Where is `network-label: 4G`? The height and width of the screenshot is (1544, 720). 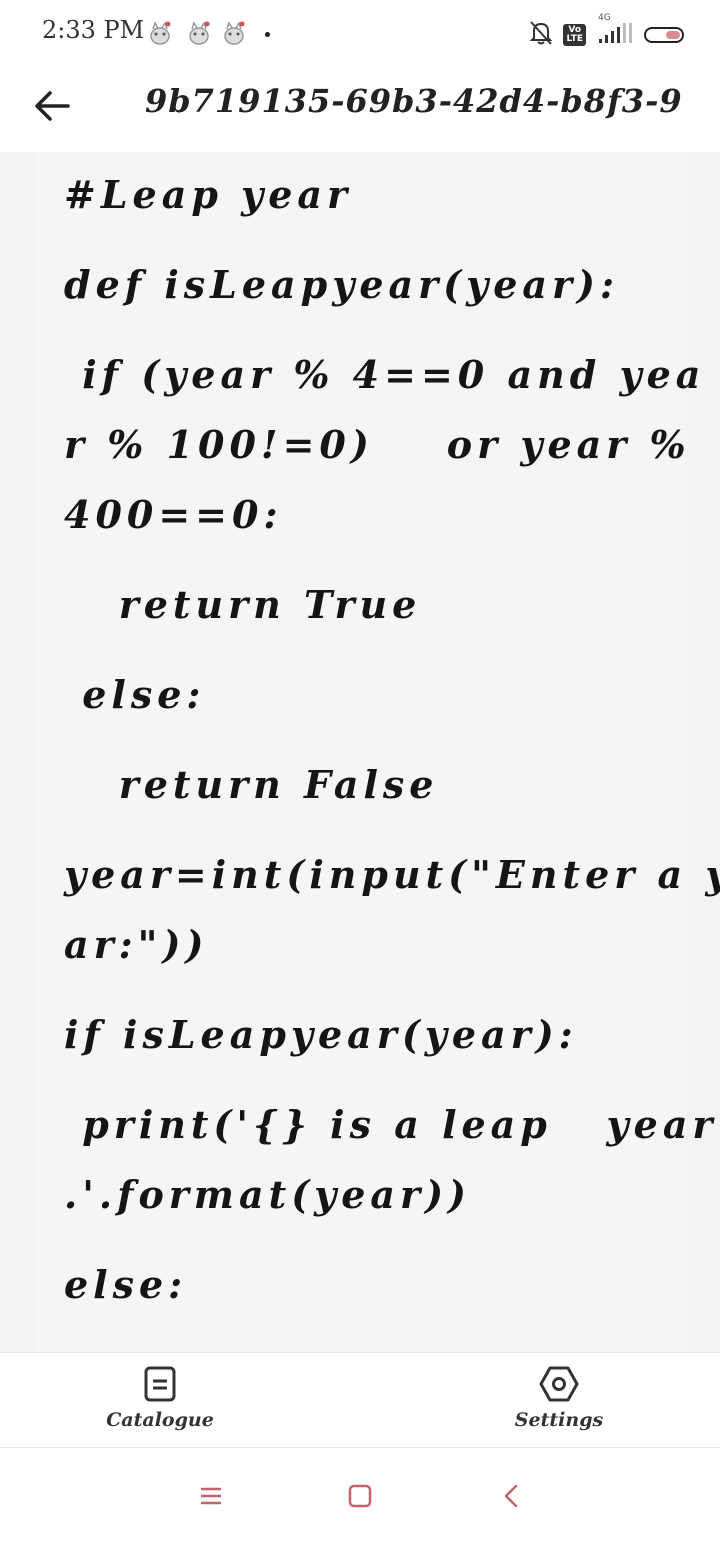
network-label: 4G is located at coordinates (604, 18).